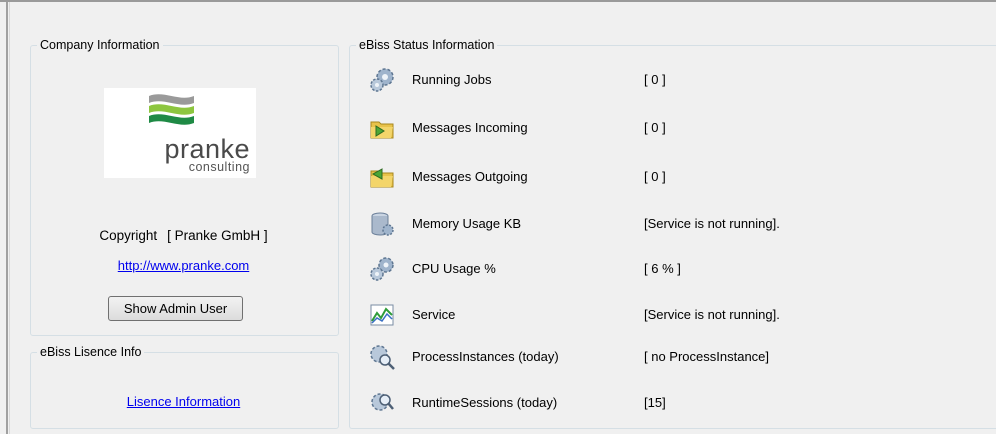 This screenshot has height=434, width=996. What do you see at coordinates (175, 308) in the screenshot?
I see `show-admin-user-button: Show Admin User` at bounding box center [175, 308].